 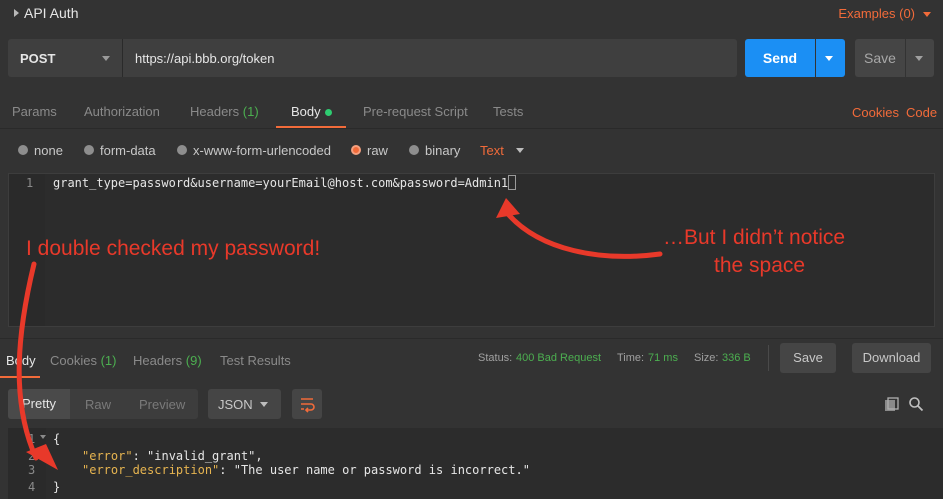 I want to click on arrow-to-response, so click(x=27, y=361).